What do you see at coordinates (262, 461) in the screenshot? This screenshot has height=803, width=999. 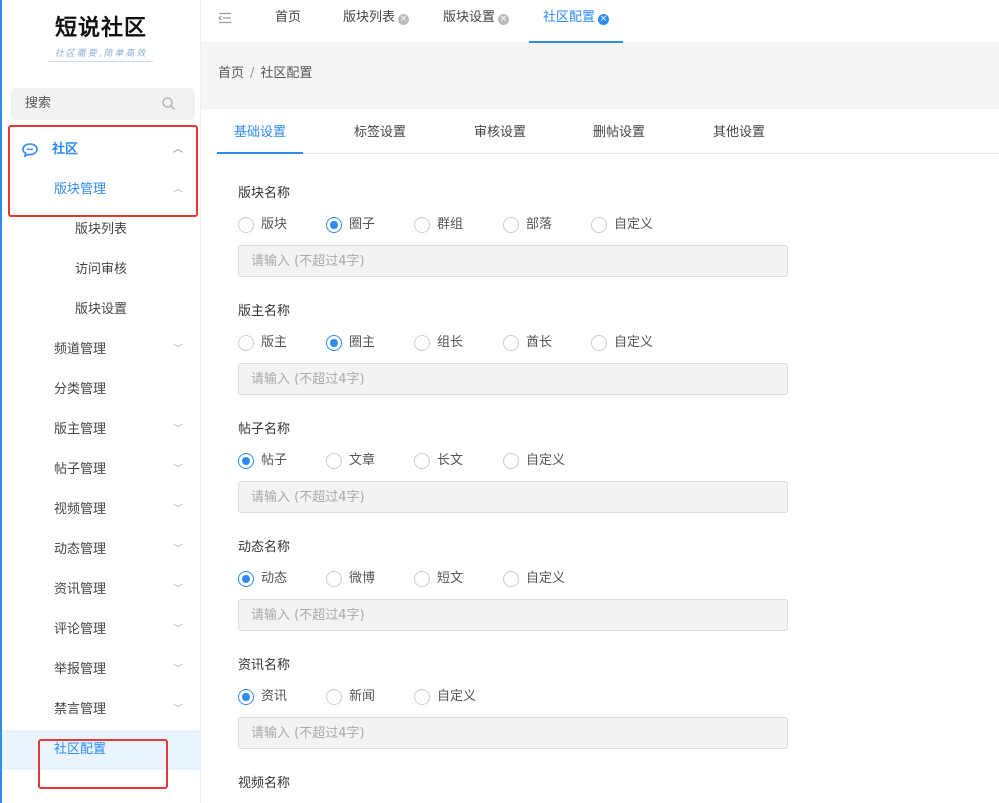 I see `radio-option: 帖子` at bounding box center [262, 461].